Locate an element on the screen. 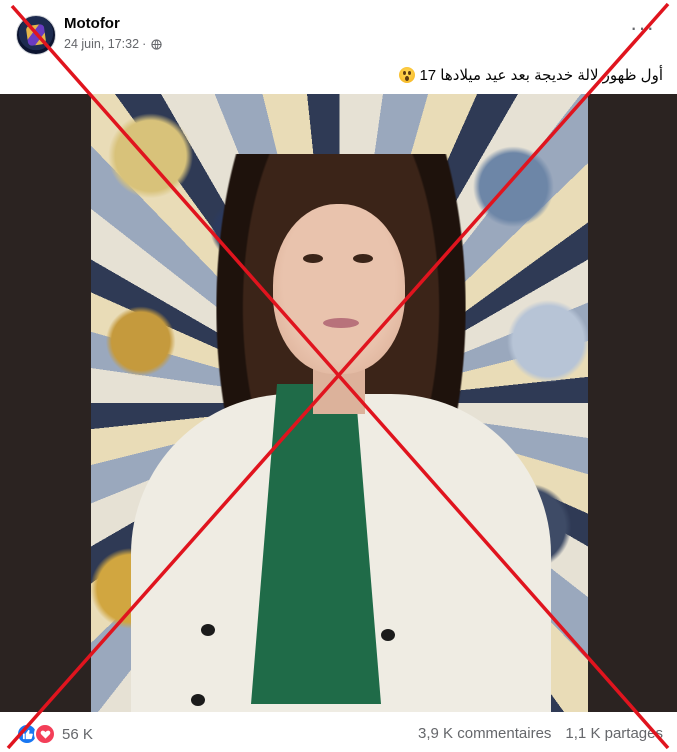  post-meta: 24 juin, 17:32 · is located at coordinates (113, 44).